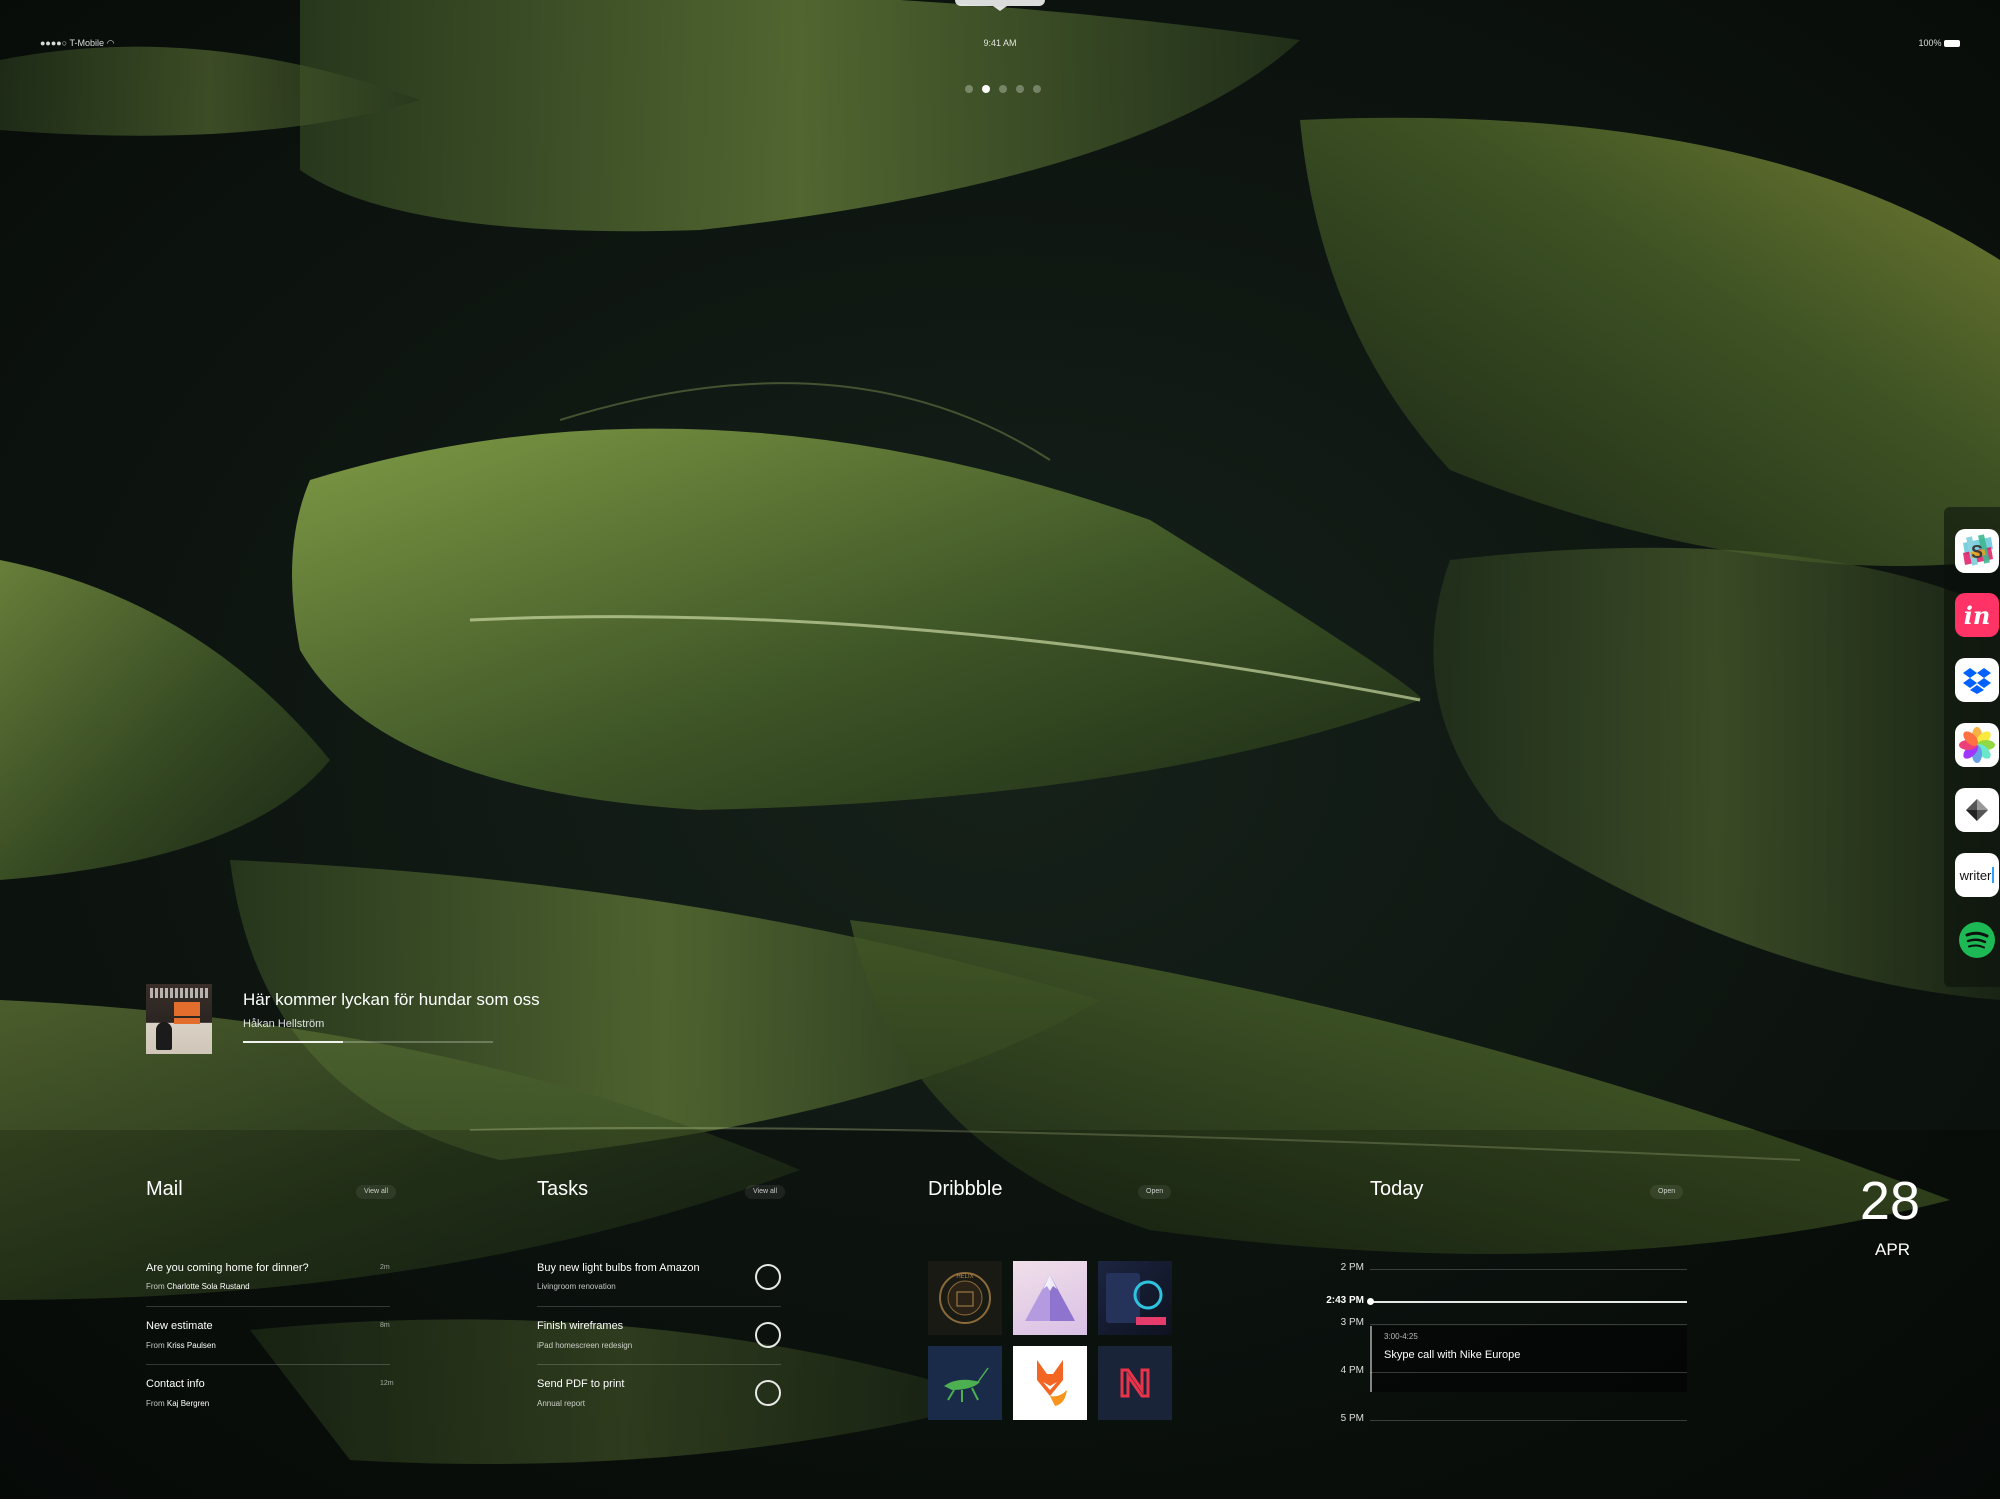  What do you see at coordinates (1352, 1322) in the screenshot?
I see `hour-label: 3 PM` at bounding box center [1352, 1322].